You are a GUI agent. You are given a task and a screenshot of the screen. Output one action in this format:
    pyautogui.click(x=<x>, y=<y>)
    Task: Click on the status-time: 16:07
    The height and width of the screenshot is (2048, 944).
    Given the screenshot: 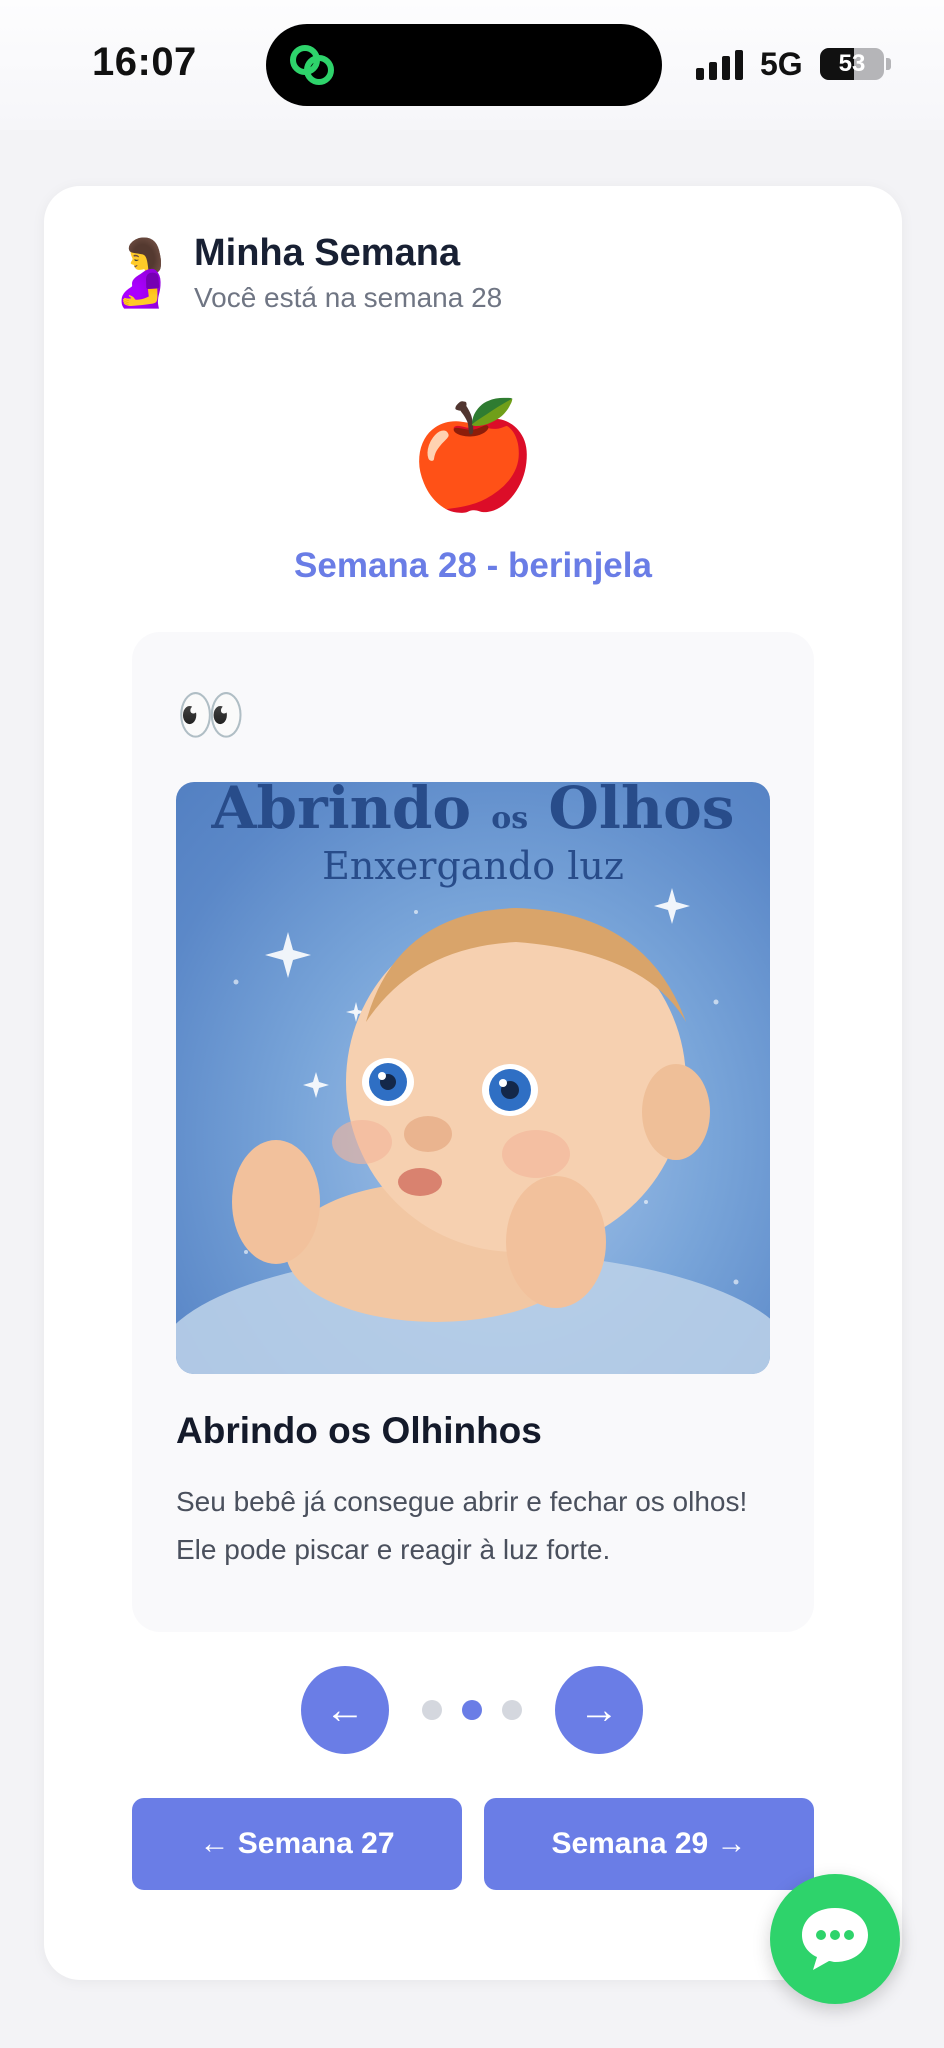 What is the action you would take?
    pyautogui.click(x=144, y=62)
    